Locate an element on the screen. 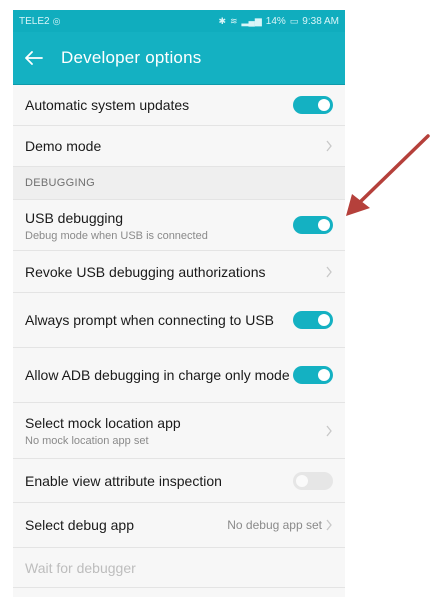 The width and height of the screenshot is (432, 597). setting-wait-for-debugger: Wait for debugger is located at coordinates (179, 568).